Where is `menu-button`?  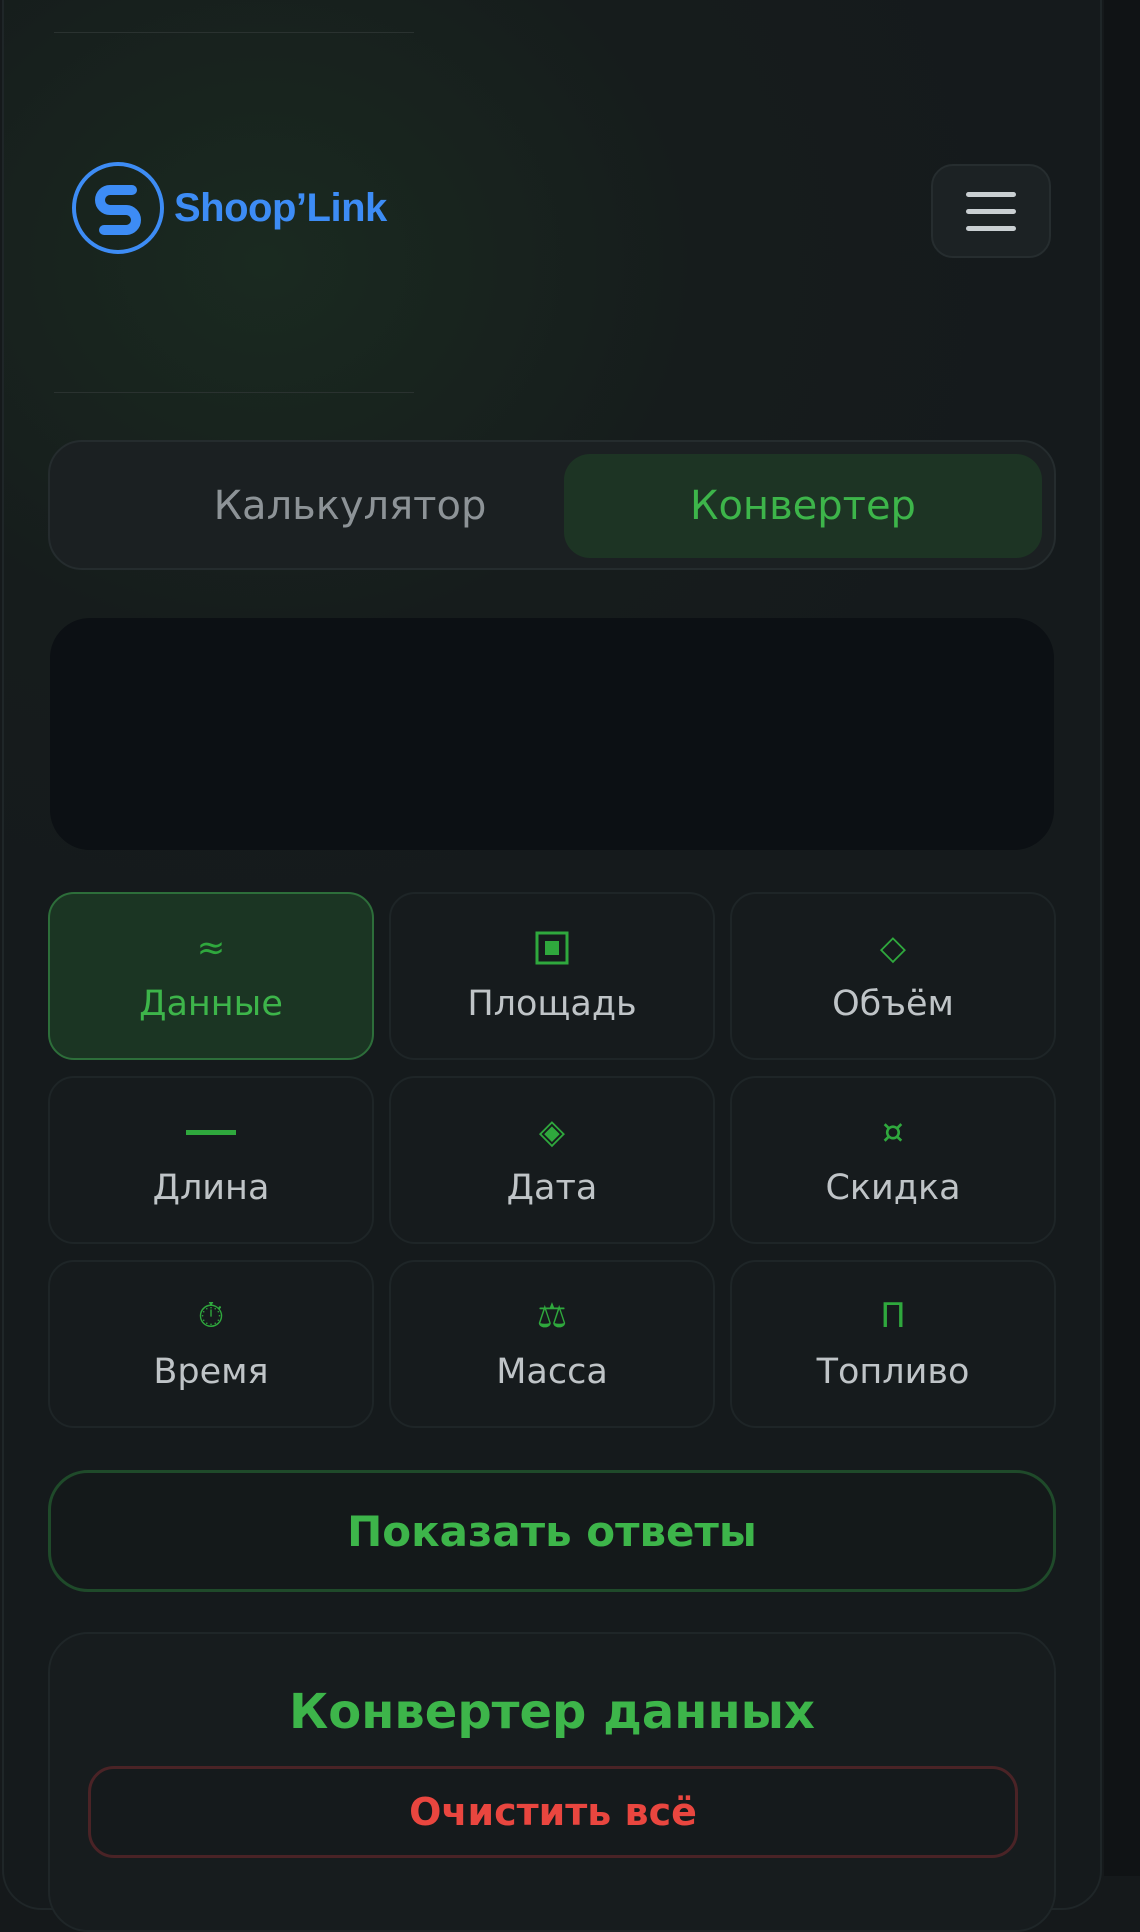 menu-button is located at coordinates (991, 211).